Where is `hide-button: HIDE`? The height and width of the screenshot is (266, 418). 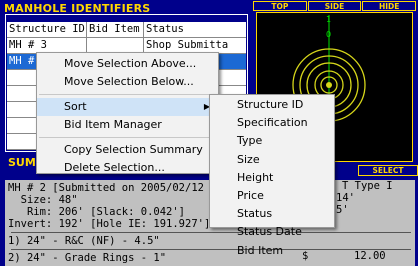 hide-button: HIDE is located at coordinates (389, 6).